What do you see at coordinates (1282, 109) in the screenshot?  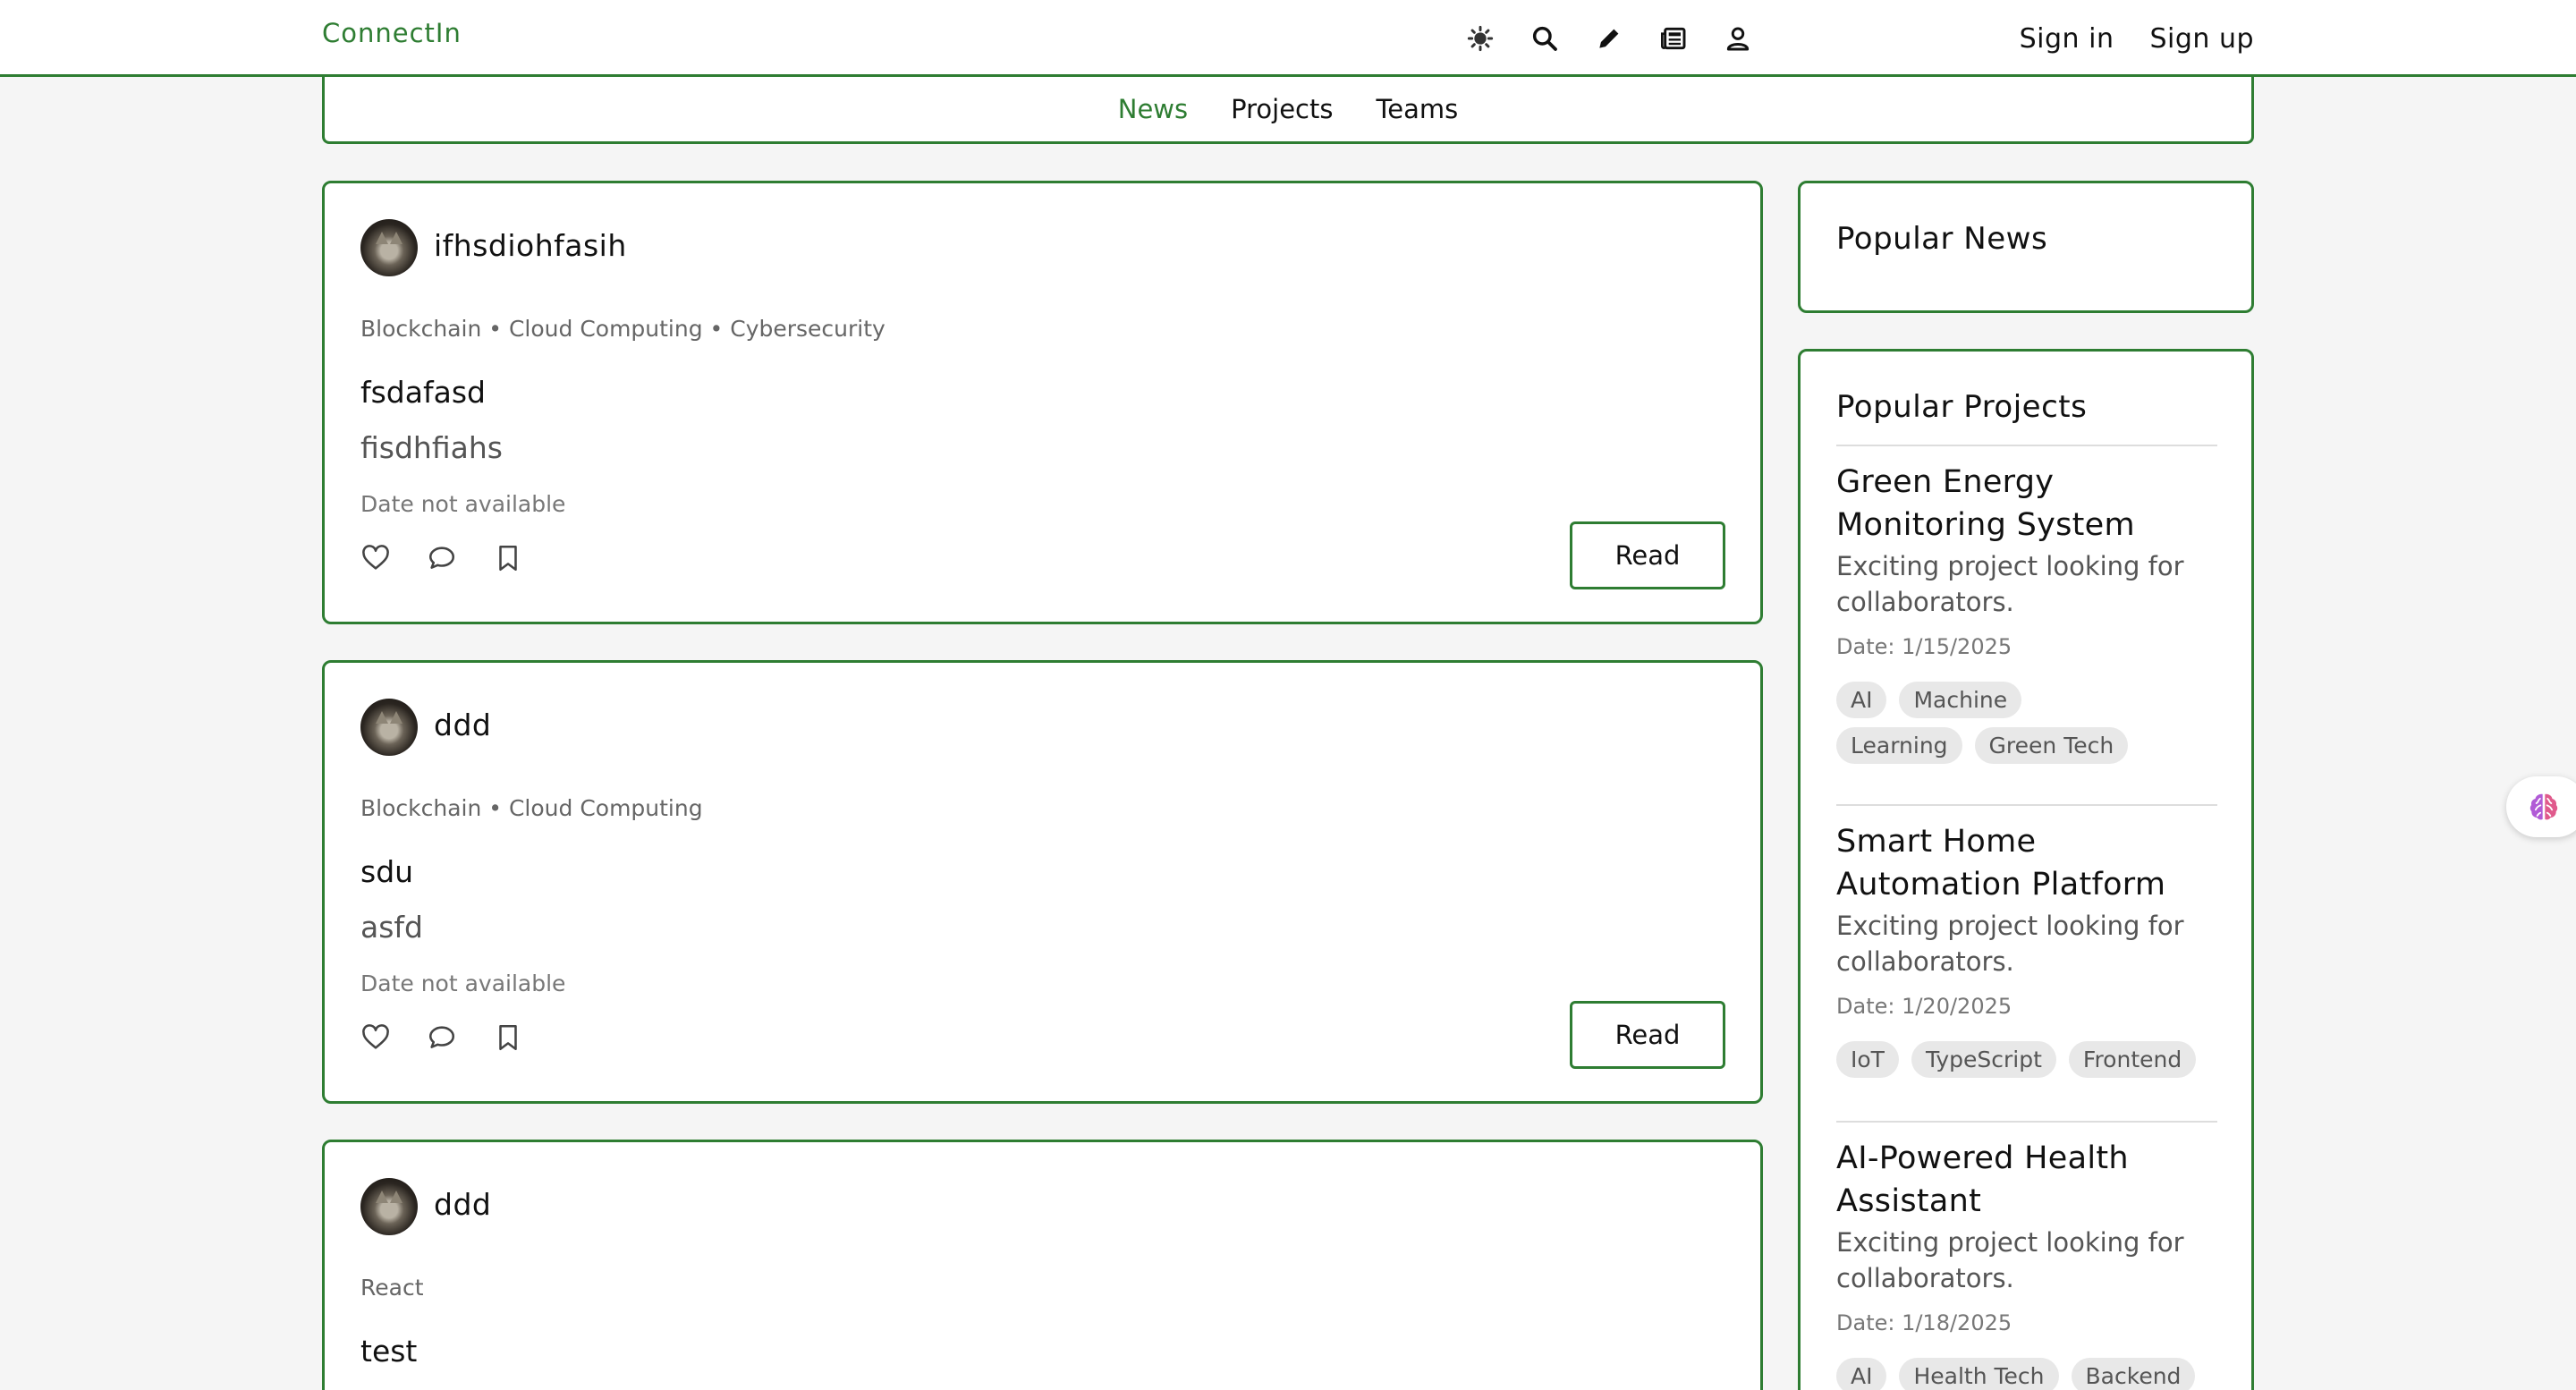 I see `tab-projects: Projects` at bounding box center [1282, 109].